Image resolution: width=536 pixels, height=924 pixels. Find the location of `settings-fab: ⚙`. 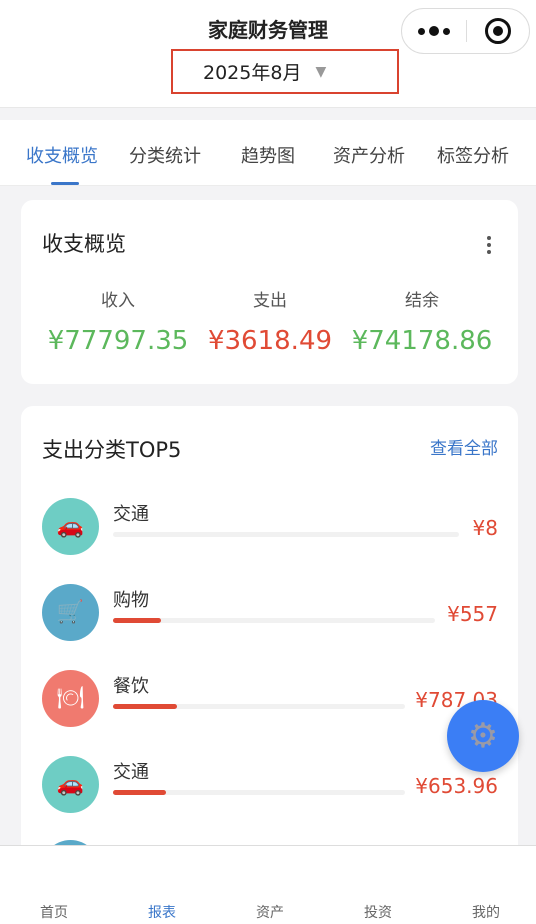

settings-fab: ⚙ is located at coordinates (483, 736).